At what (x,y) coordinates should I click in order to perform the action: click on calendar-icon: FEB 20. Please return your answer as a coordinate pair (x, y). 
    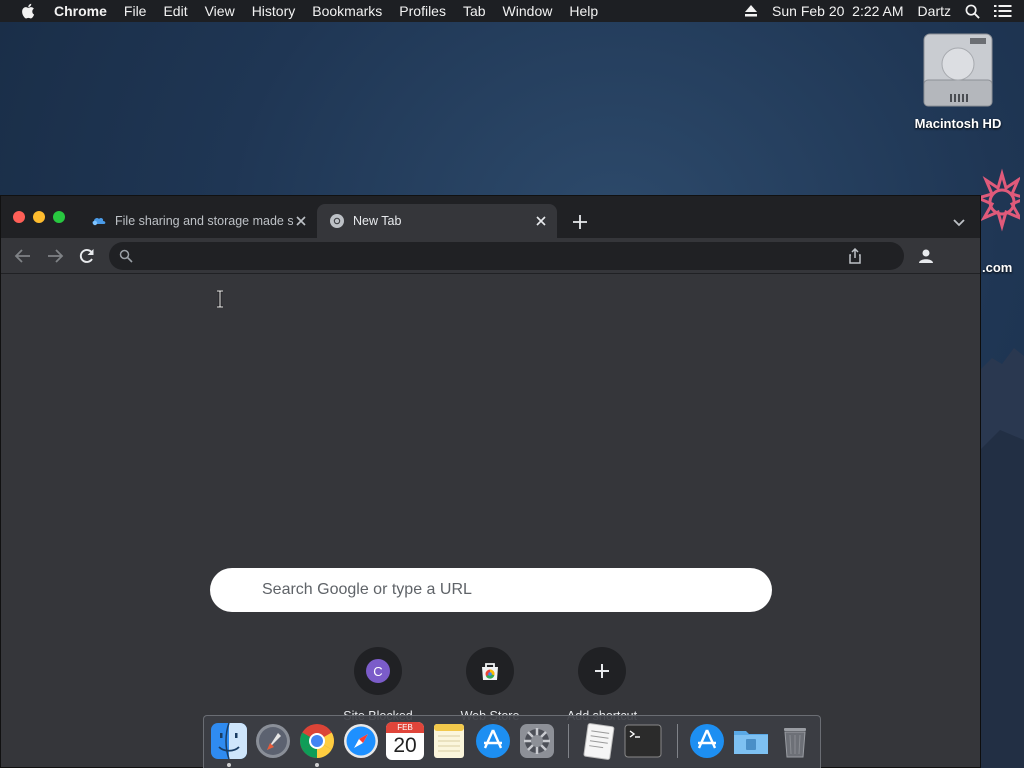
    Looking at the image, I should click on (405, 741).